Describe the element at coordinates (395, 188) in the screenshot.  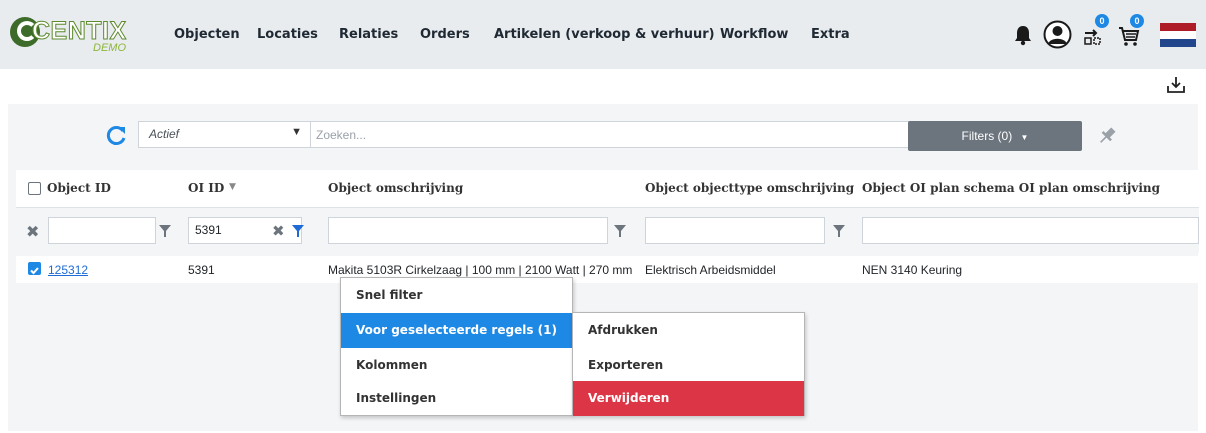
I see `column-header-omschrijving: Object omschrijving` at that location.